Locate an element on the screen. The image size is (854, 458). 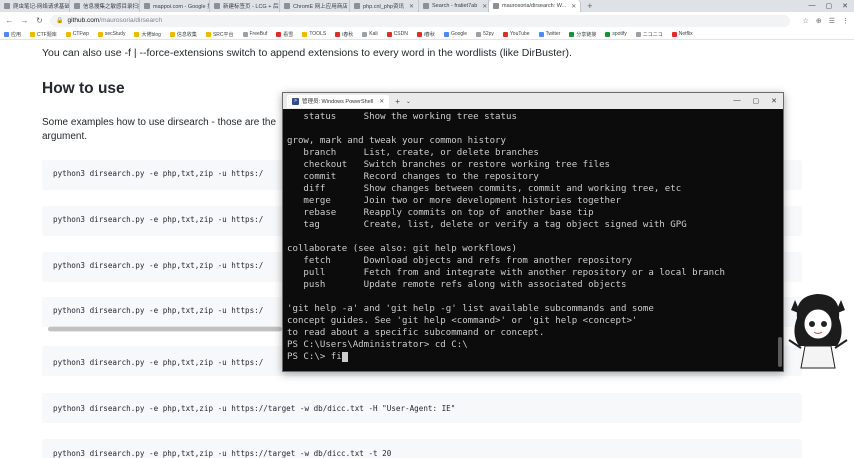
url-host: github.com is located at coordinates (83, 20).